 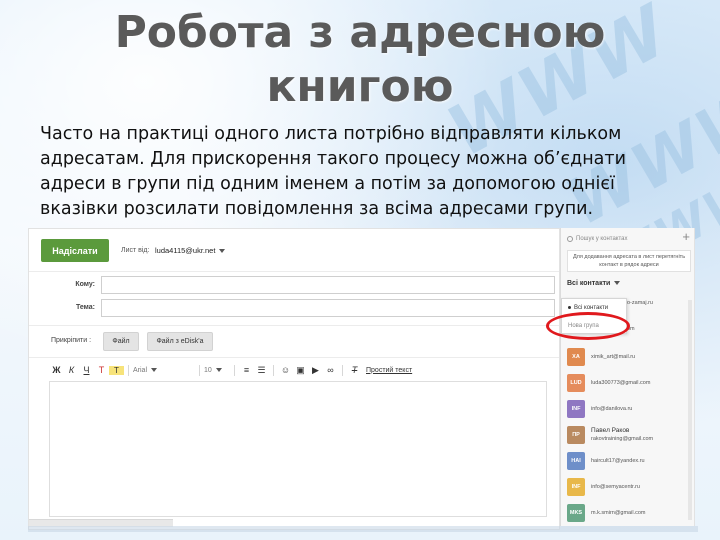 I want to click on contact-avatar: LUD, so click(x=576, y=383).